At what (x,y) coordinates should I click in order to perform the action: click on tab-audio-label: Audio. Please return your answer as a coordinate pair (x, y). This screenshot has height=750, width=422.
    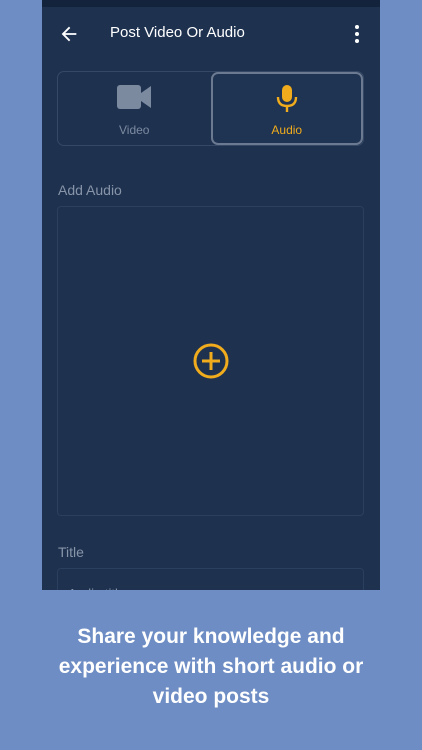
    Looking at the image, I should click on (287, 130).